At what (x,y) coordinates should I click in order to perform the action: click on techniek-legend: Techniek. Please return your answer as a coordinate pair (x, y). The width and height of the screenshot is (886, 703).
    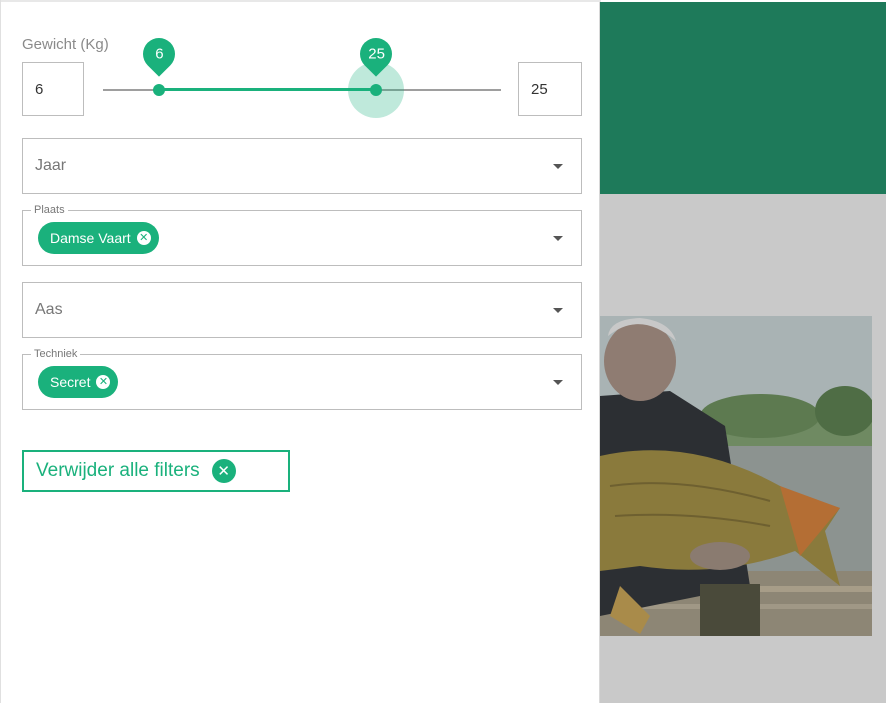
    Looking at the image, I should click on (56, 354).